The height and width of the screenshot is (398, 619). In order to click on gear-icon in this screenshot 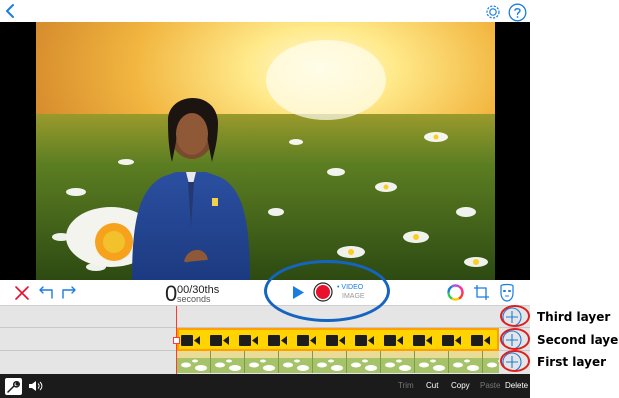, I will do `click(493, 12)`.